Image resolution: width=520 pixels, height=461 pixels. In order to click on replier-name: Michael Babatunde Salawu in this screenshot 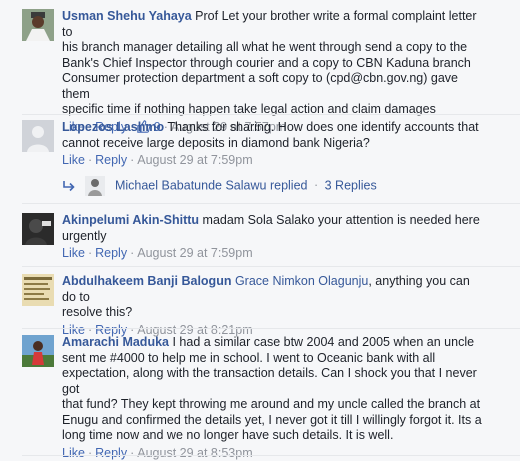, I will do `click(191, 185)`.